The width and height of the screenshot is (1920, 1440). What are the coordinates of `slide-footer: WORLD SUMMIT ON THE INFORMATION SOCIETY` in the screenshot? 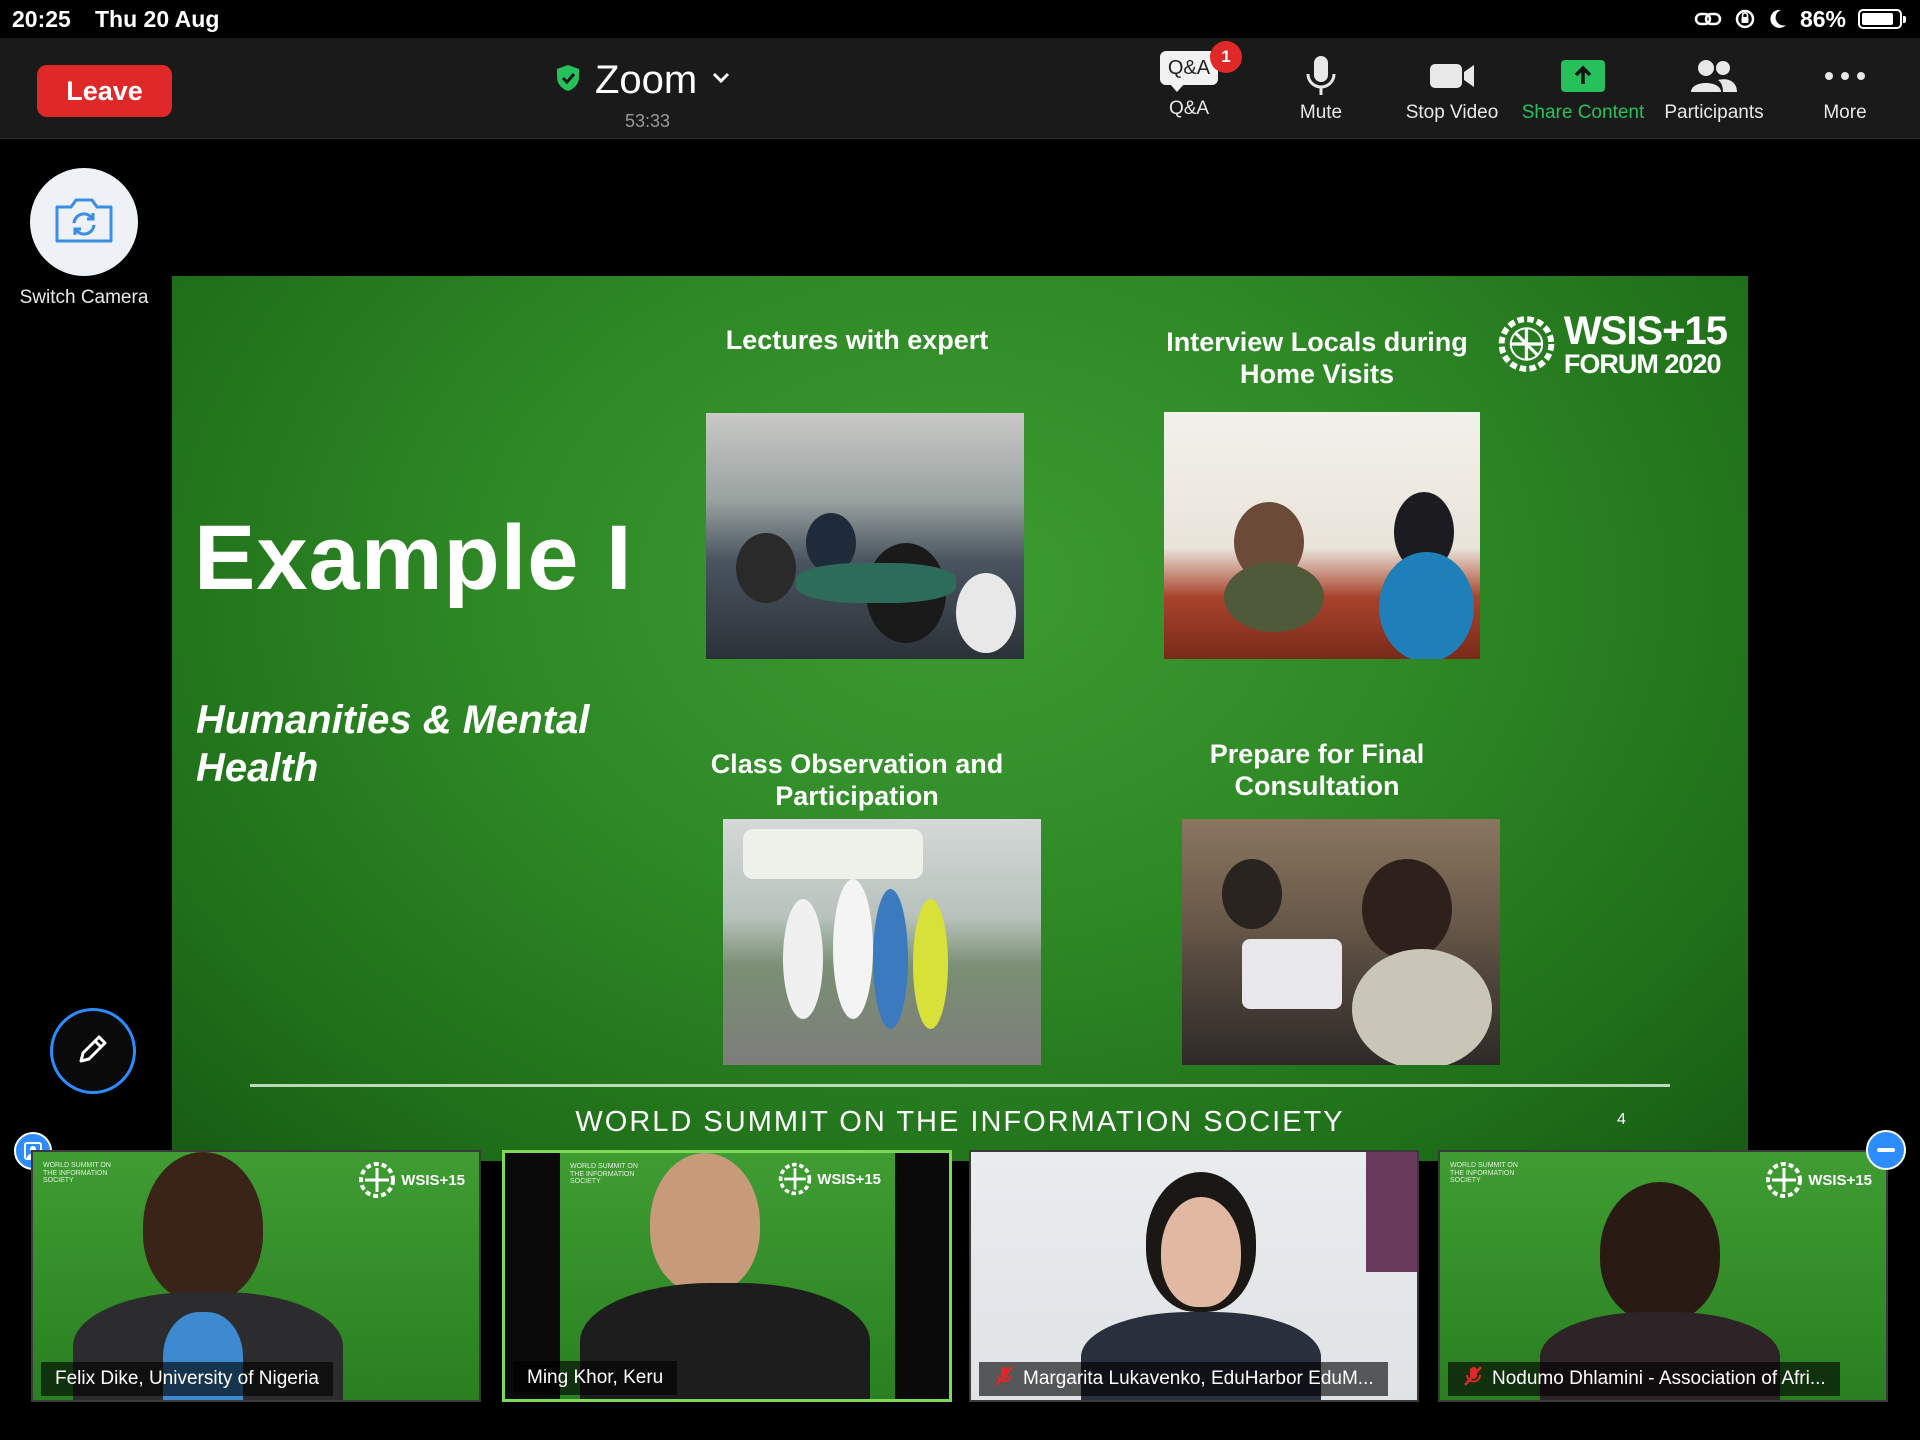 It's located at (960, 1122).